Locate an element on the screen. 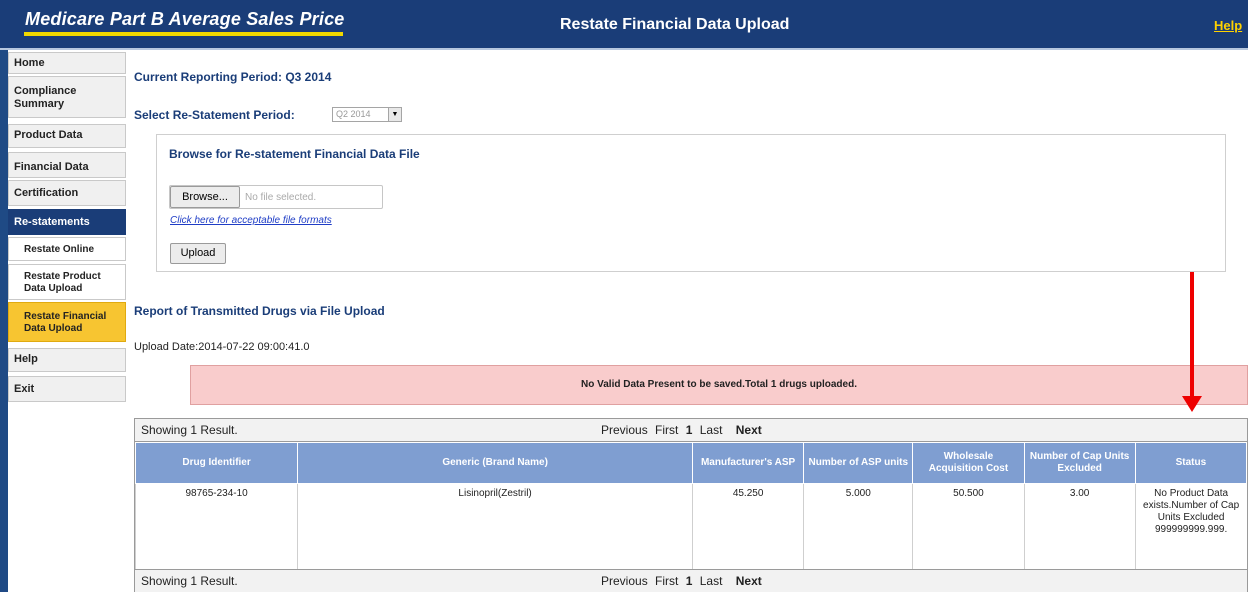 The width and height of the screenshot is (1248, 592). result-count-bottom: Showing 1 Result. is located at coordinates (189, 581).